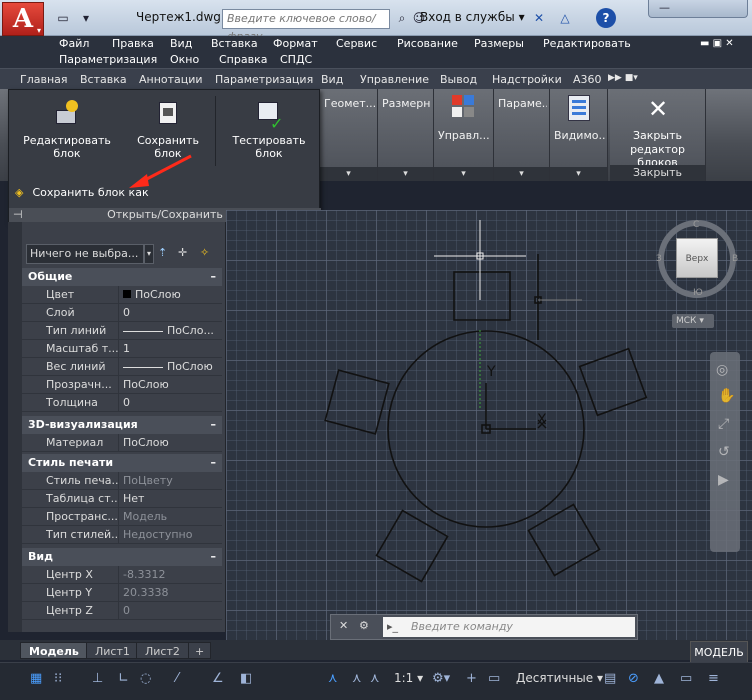  I want to click on menu-draw: Рисование, so click(427, 43).